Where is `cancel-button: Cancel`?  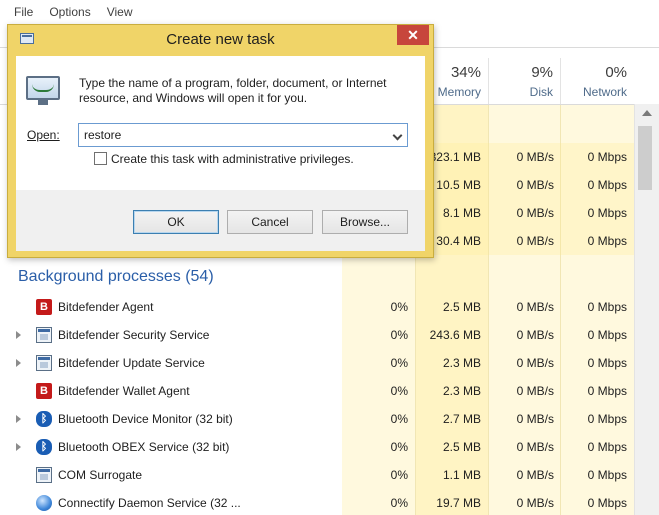
cancel-button: Cancel is located at coordinates (270, 222).